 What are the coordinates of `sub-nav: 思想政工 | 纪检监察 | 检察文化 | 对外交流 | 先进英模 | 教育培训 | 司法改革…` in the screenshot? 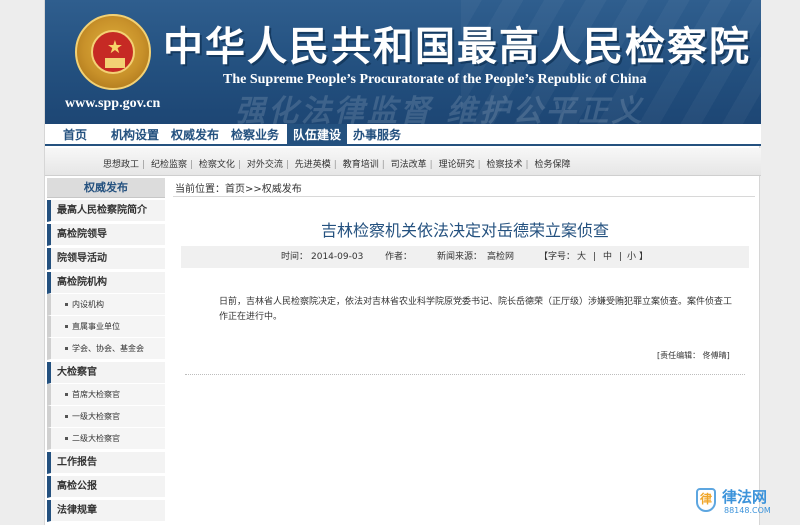 It's located at (403, 162).